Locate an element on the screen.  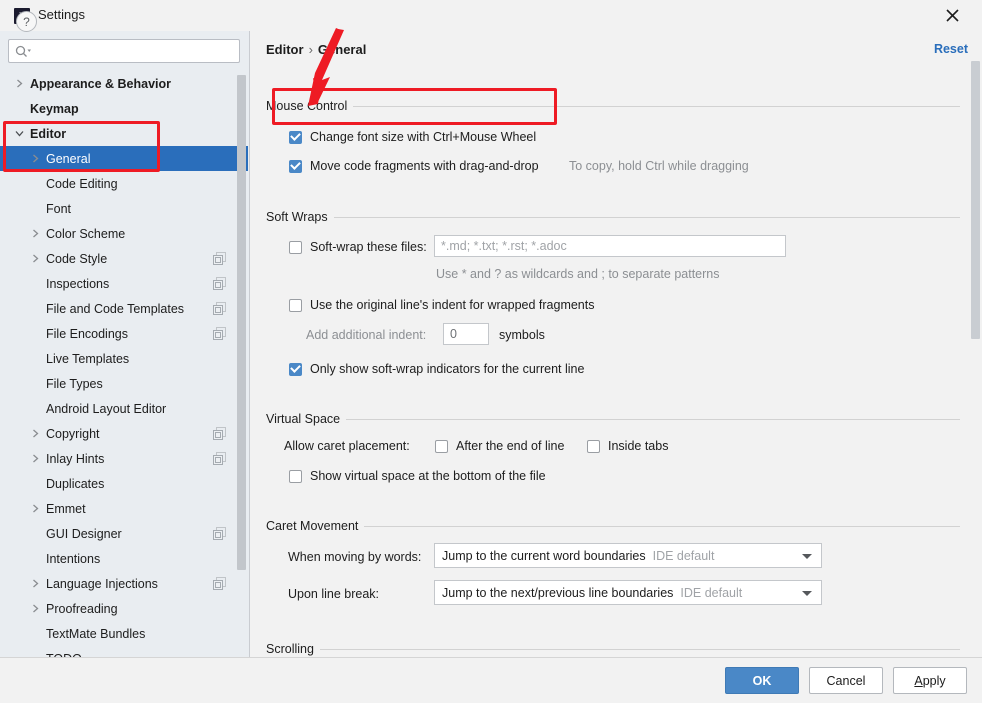
help-button: ? is located at coordinates (26, 21).